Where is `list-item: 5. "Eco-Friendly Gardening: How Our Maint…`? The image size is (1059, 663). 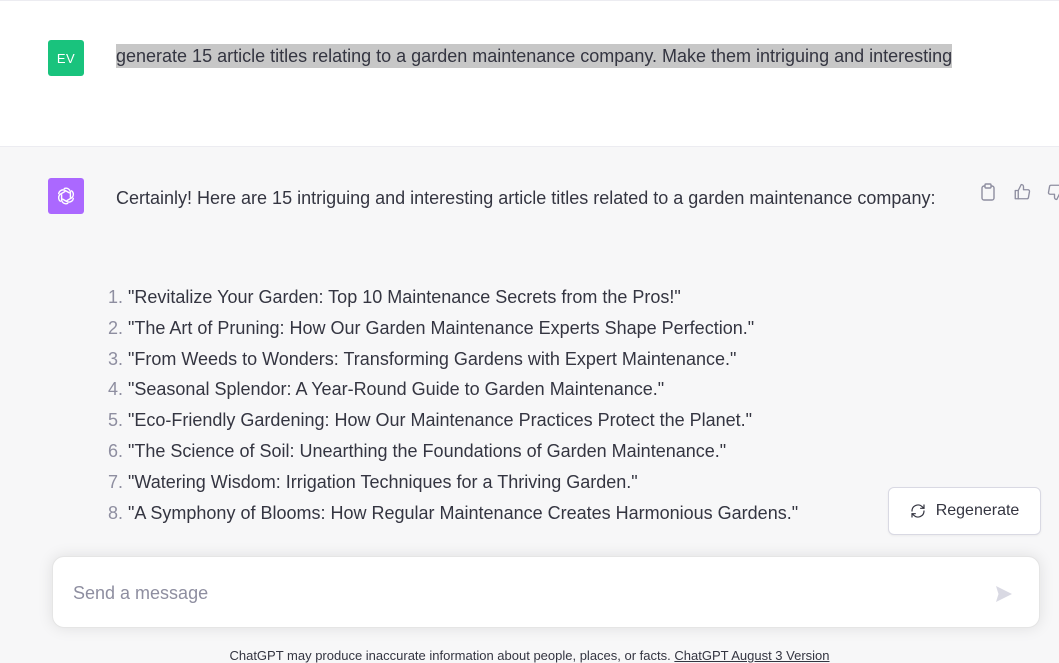
list-item: 5. "Eco-Friendly Gardening: How Our Maint… is located at coordinates (430, 420).